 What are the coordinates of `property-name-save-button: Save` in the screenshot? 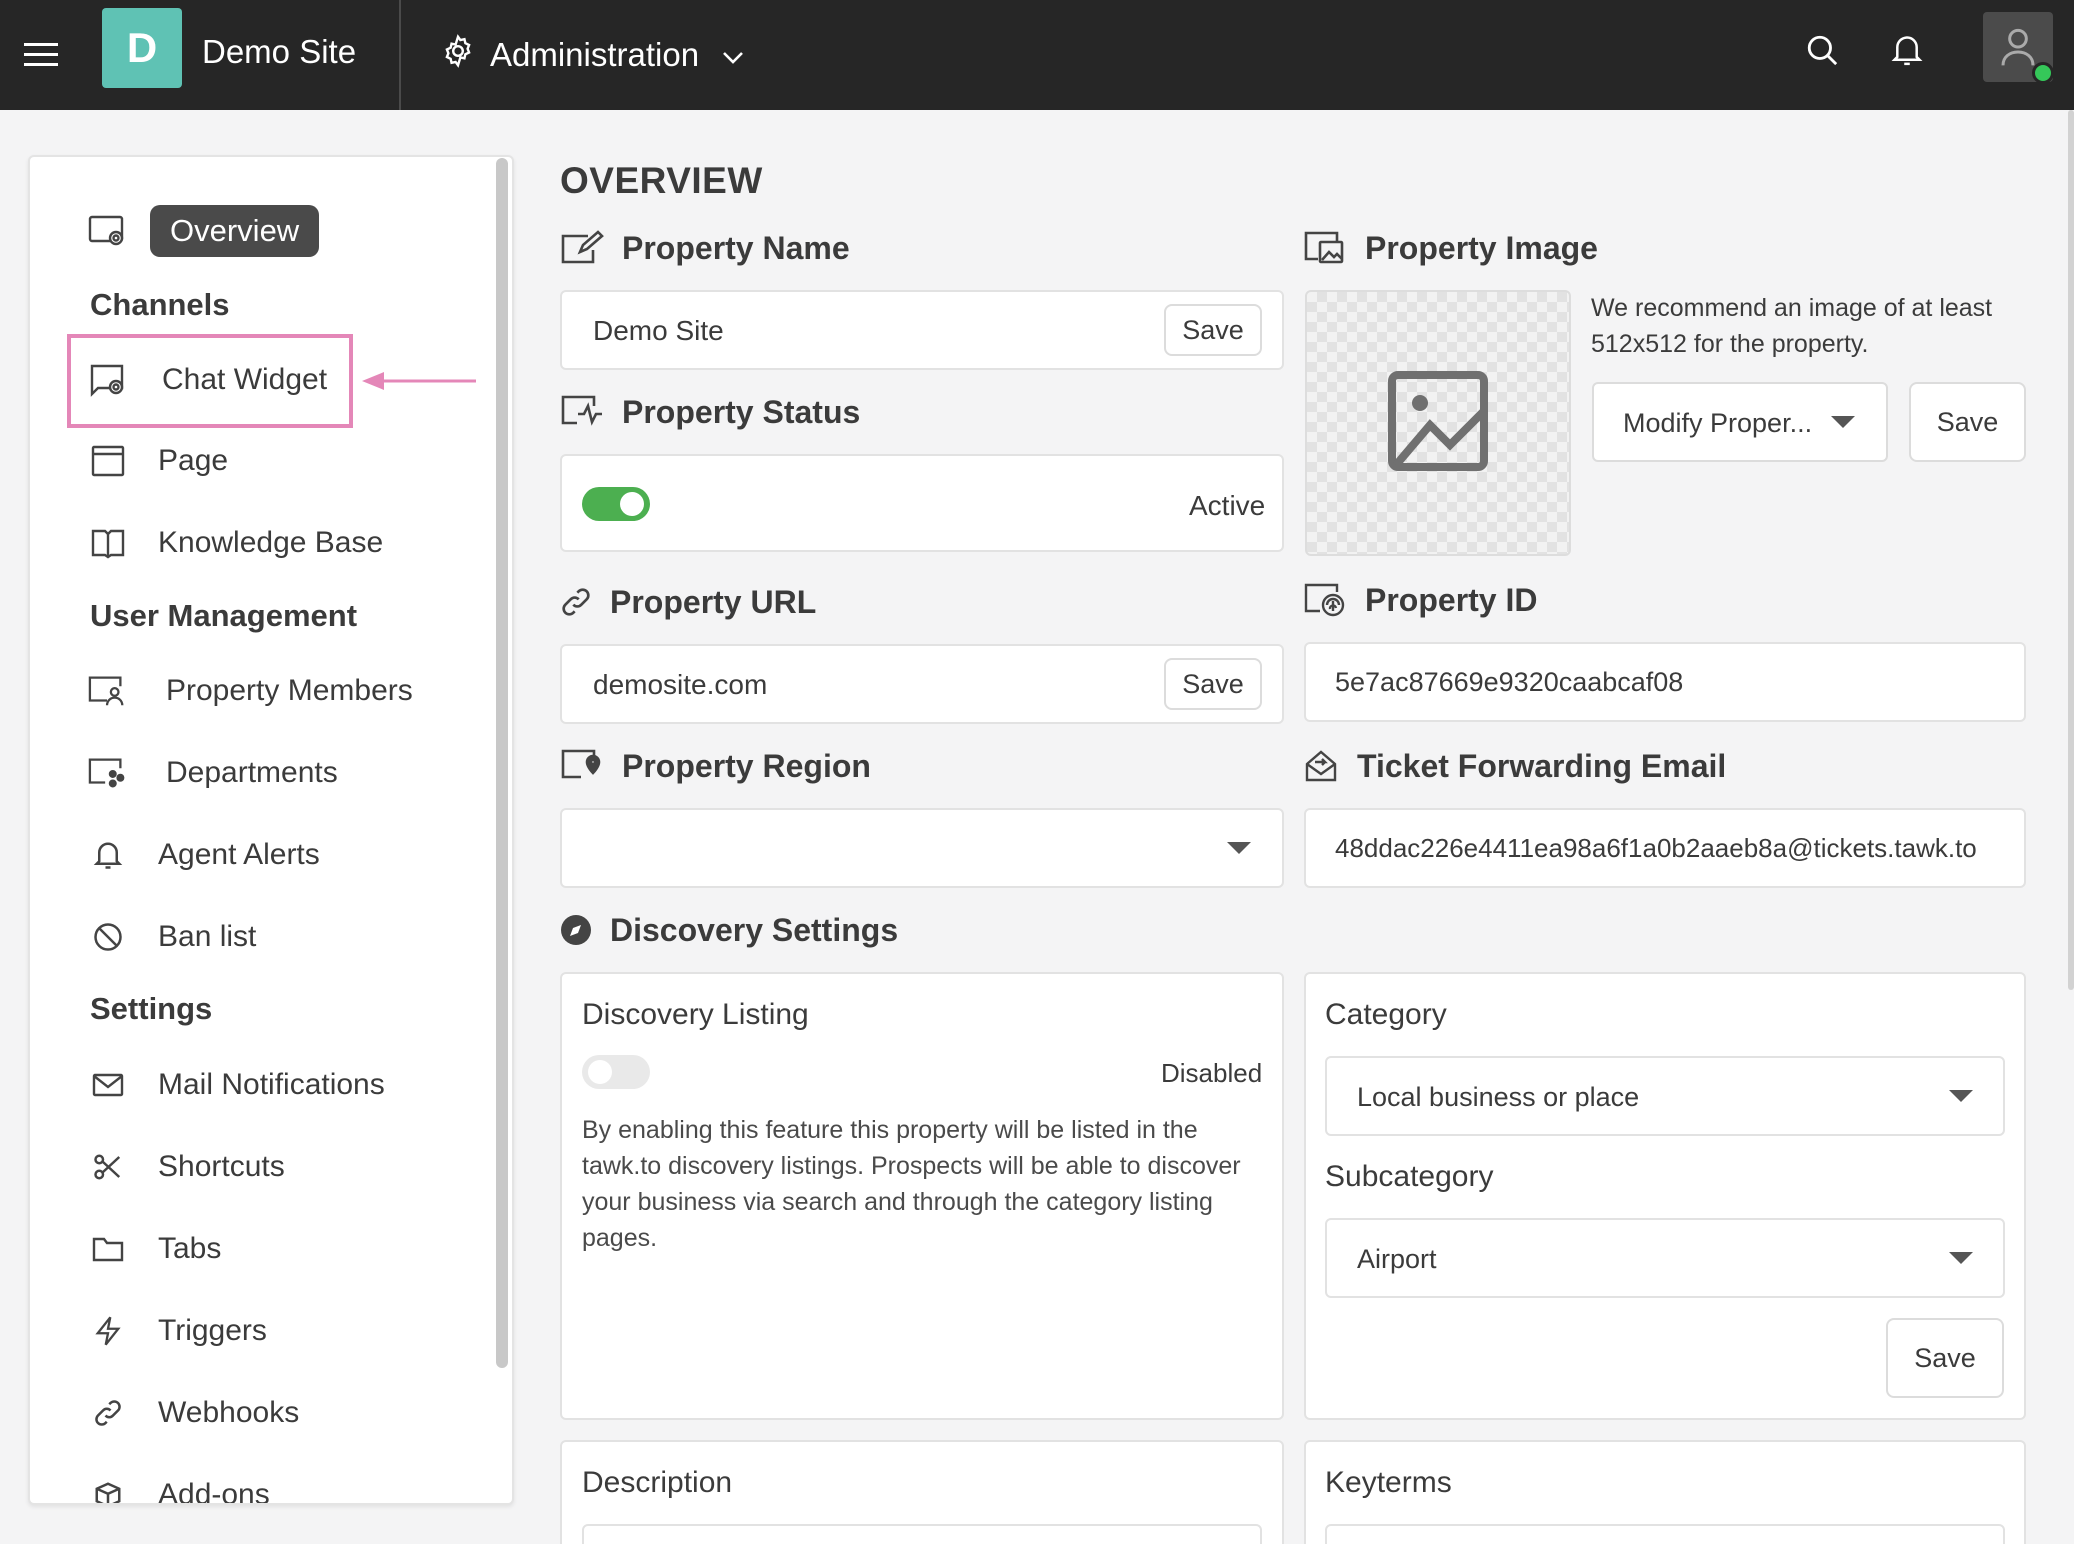 It's located at (1213, 330).